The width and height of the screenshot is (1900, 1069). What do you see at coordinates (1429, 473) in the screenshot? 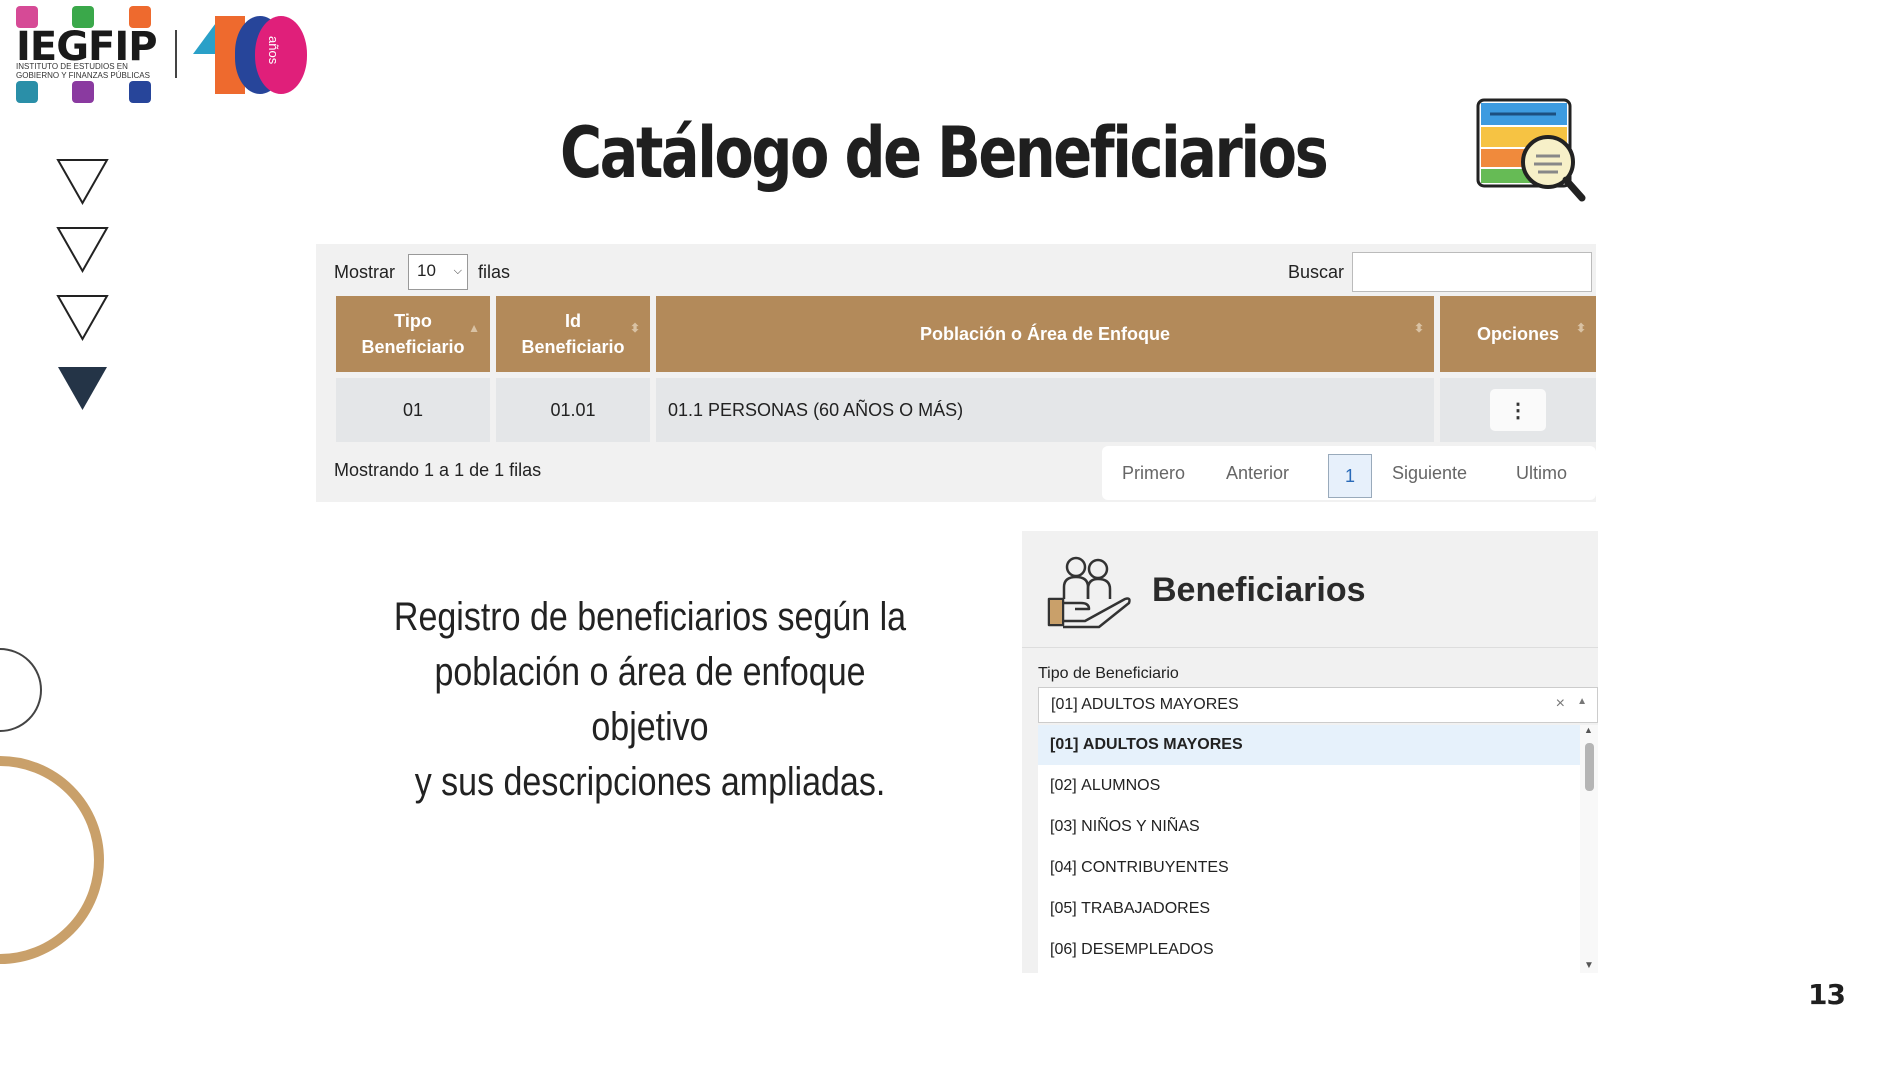
I see `page-next-button: Siguiente` at bounding box center [1429, 473].